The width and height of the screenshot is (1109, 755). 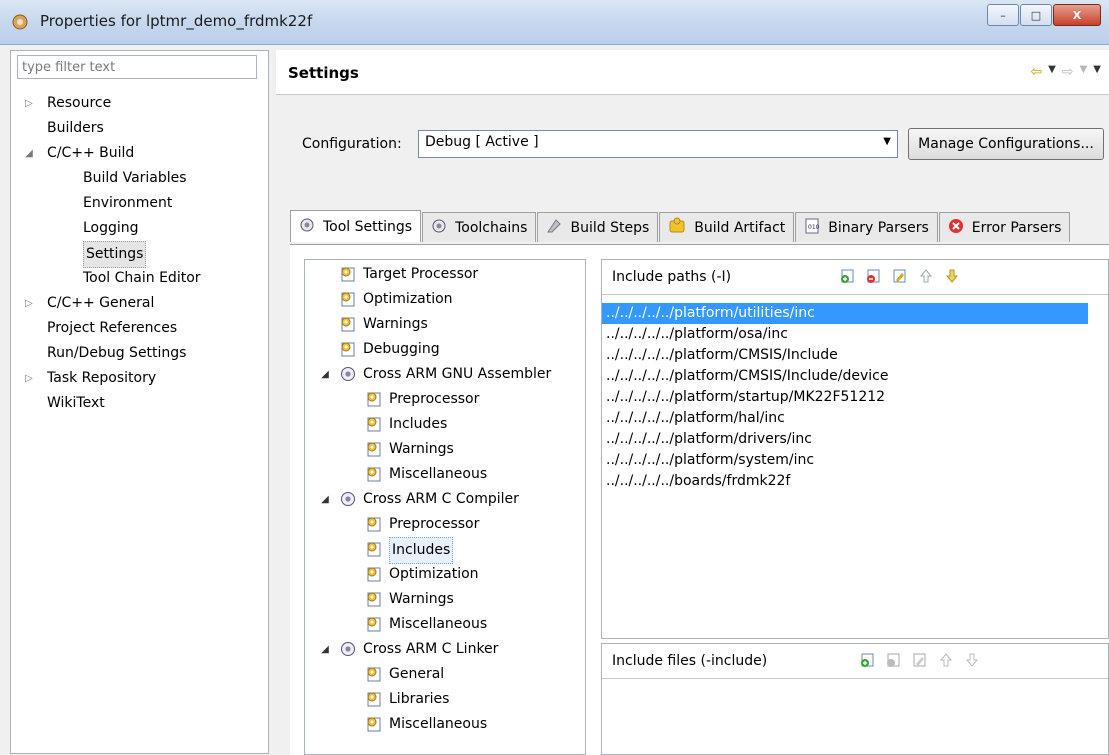 What do you see at coordinates (855, 439) in the screenshot?
I see `list-item: ../../../../../platform/drivers/inc` at bounding box center [855, 439].